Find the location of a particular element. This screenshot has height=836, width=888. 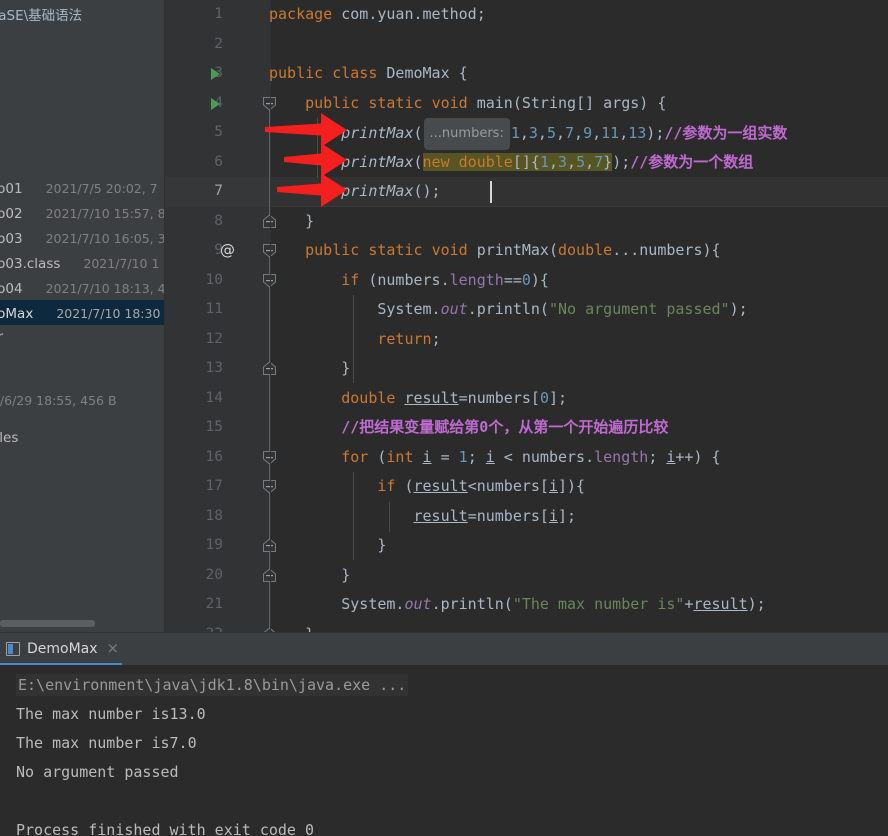

line-number: 16 is located at coordinates (214, 456).